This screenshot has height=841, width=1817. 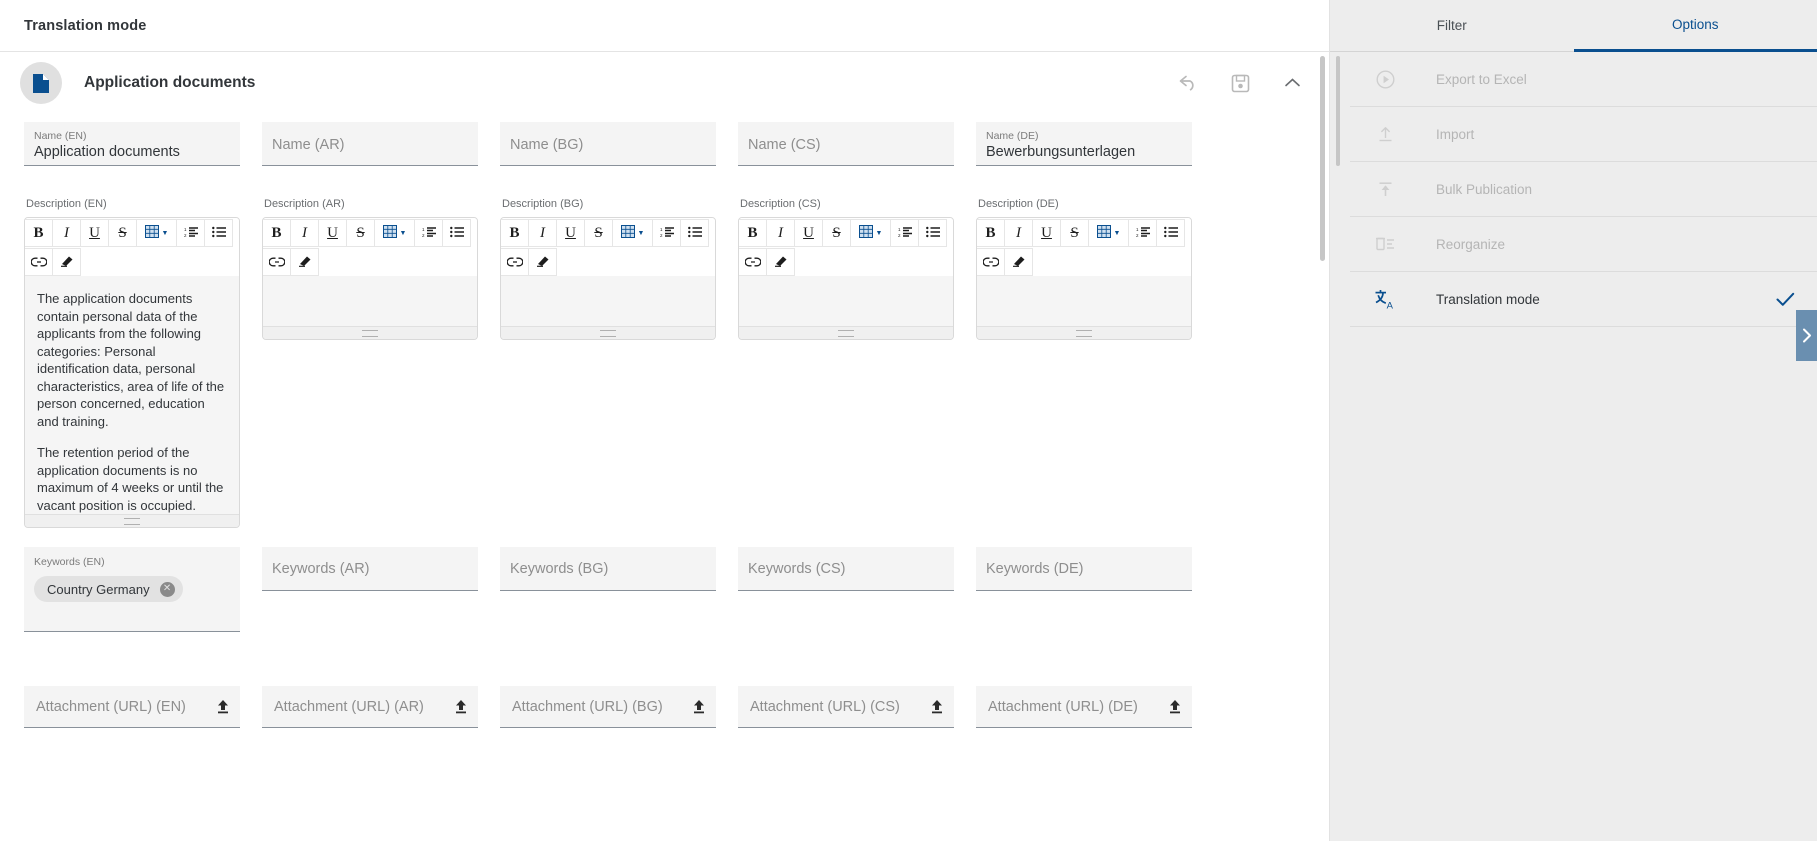 I want to click on rte-resize-handle-en, so click(x=132, y=520).